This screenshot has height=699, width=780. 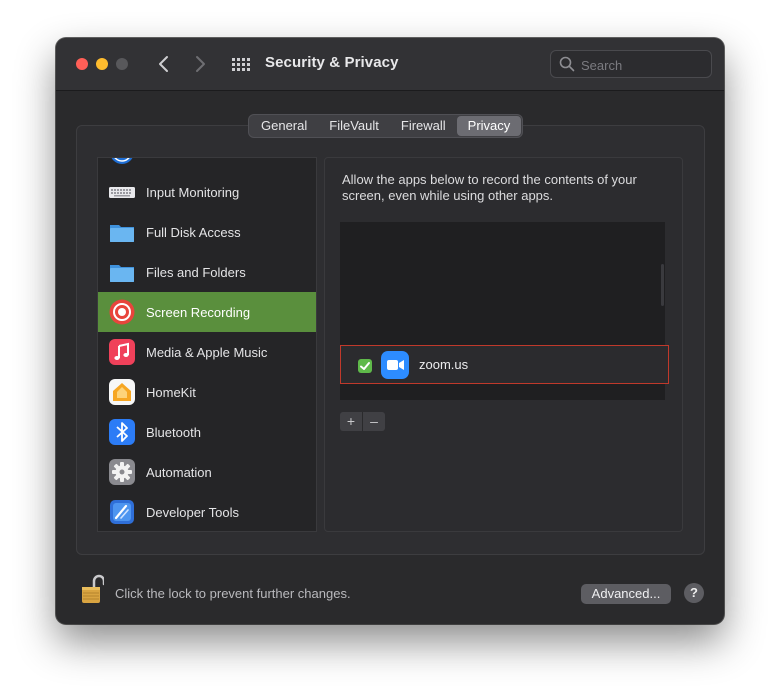 What do you see at coordinates (102, 64) in the screenshot?
I see `minimize-window-button` at bounding box center [102, 64].